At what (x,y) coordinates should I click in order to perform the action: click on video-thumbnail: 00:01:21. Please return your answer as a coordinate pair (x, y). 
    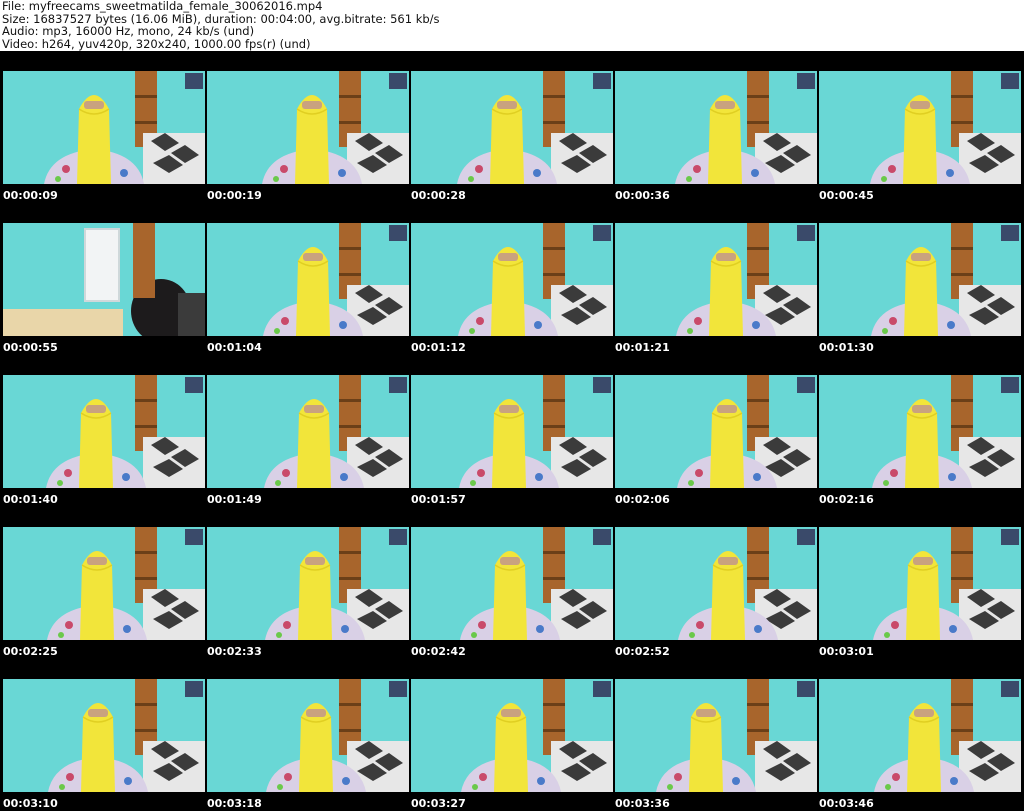
    Looking at the image, I should click on (714, 279).